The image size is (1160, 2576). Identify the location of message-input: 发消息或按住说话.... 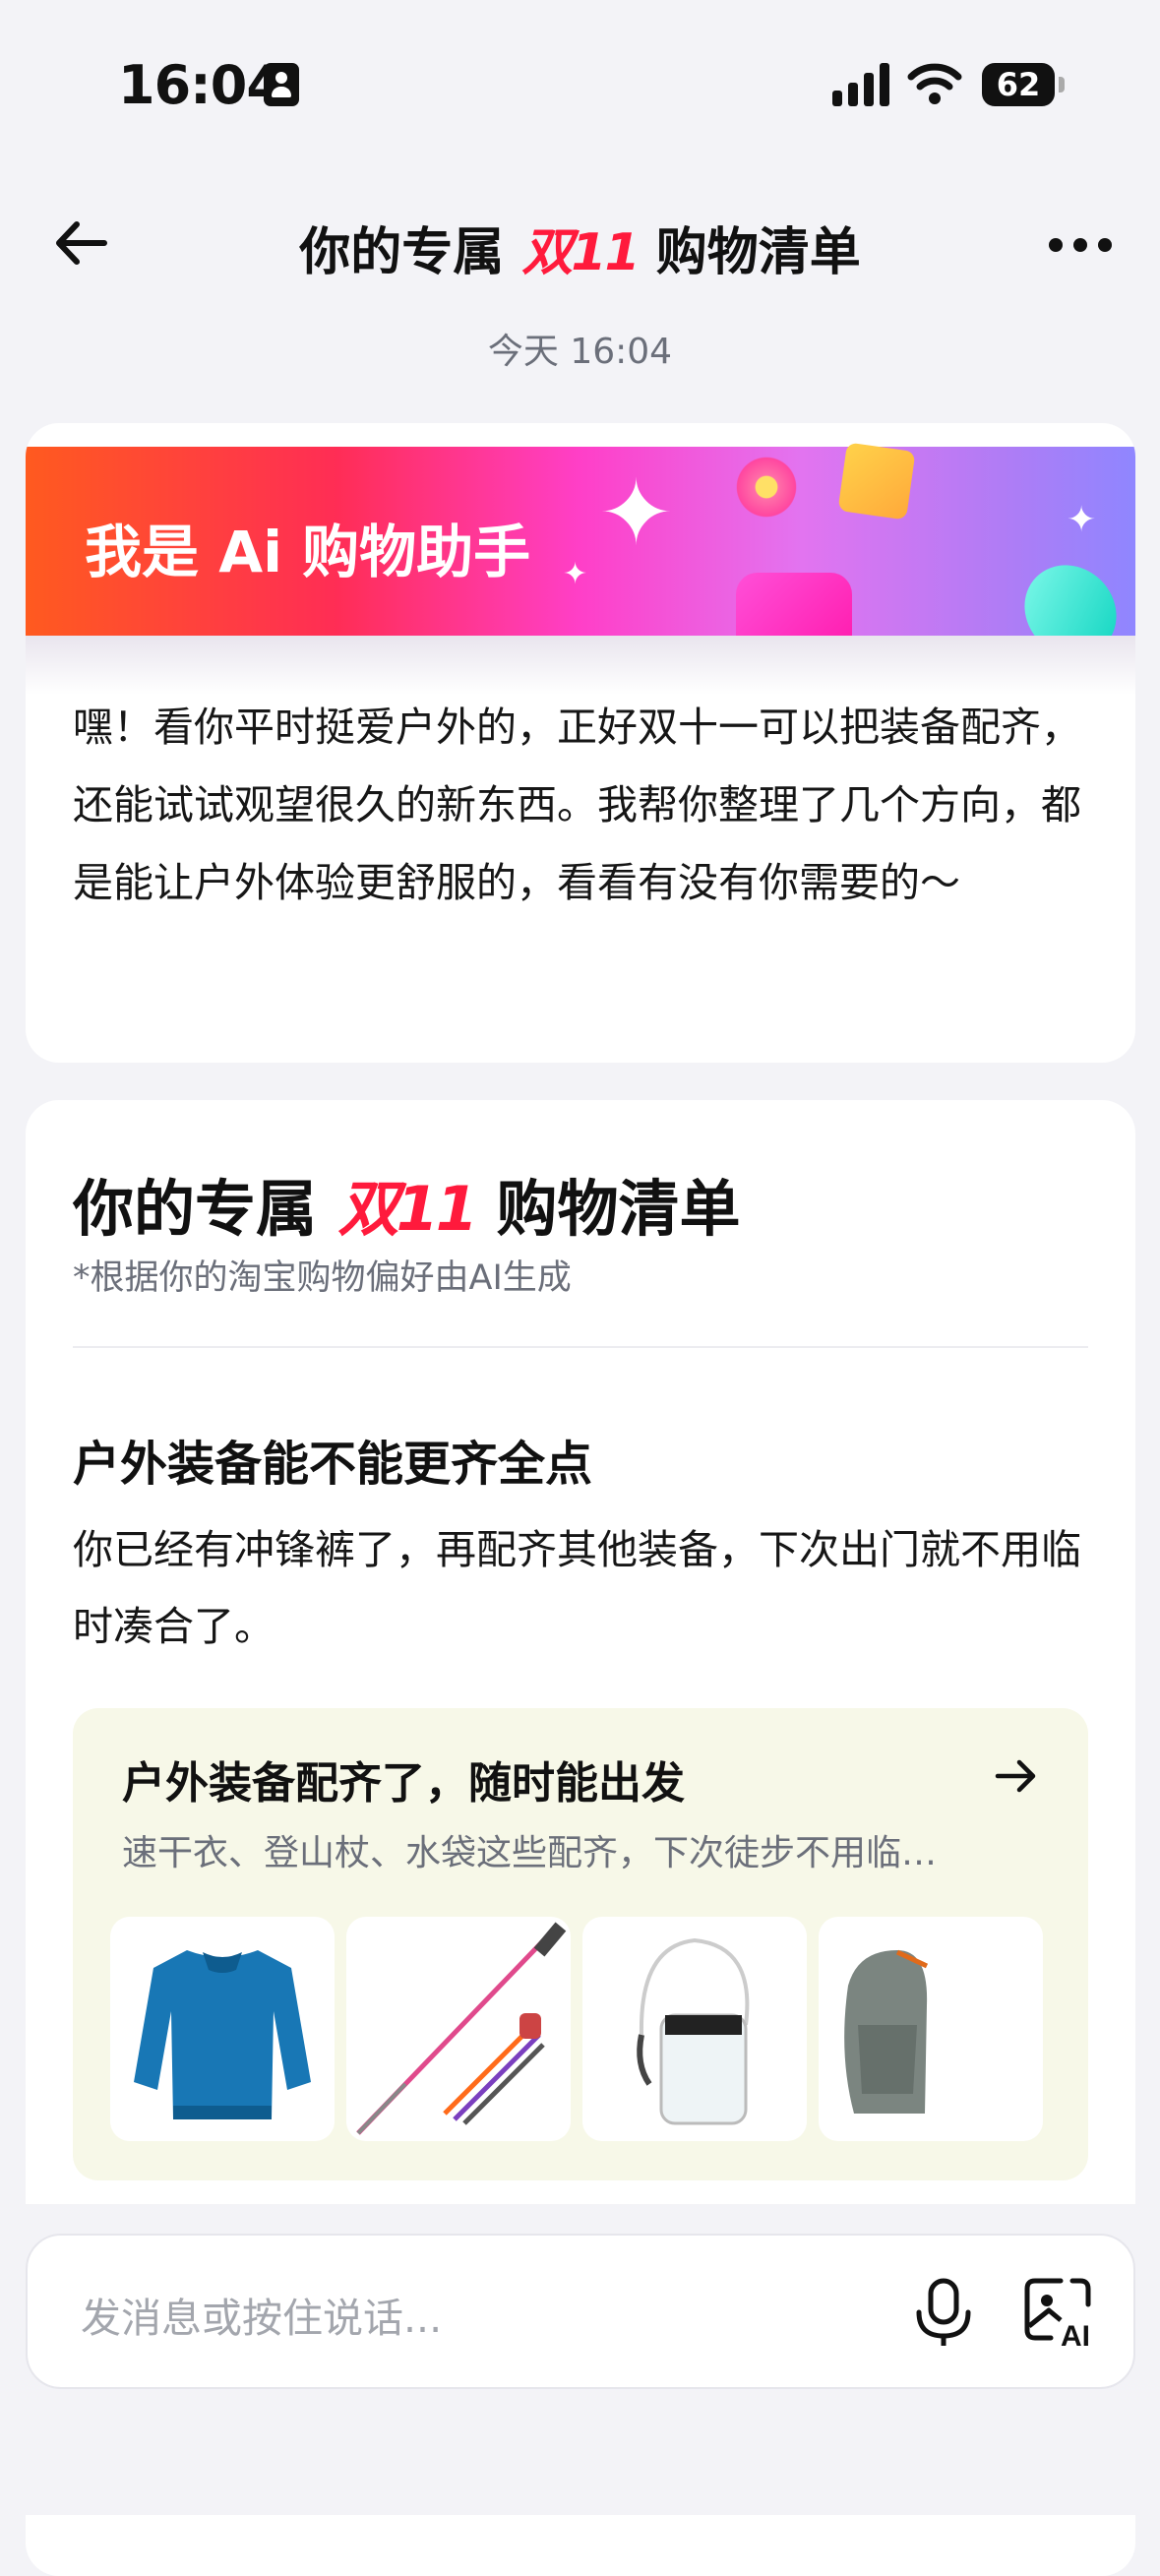
(261, 2314).